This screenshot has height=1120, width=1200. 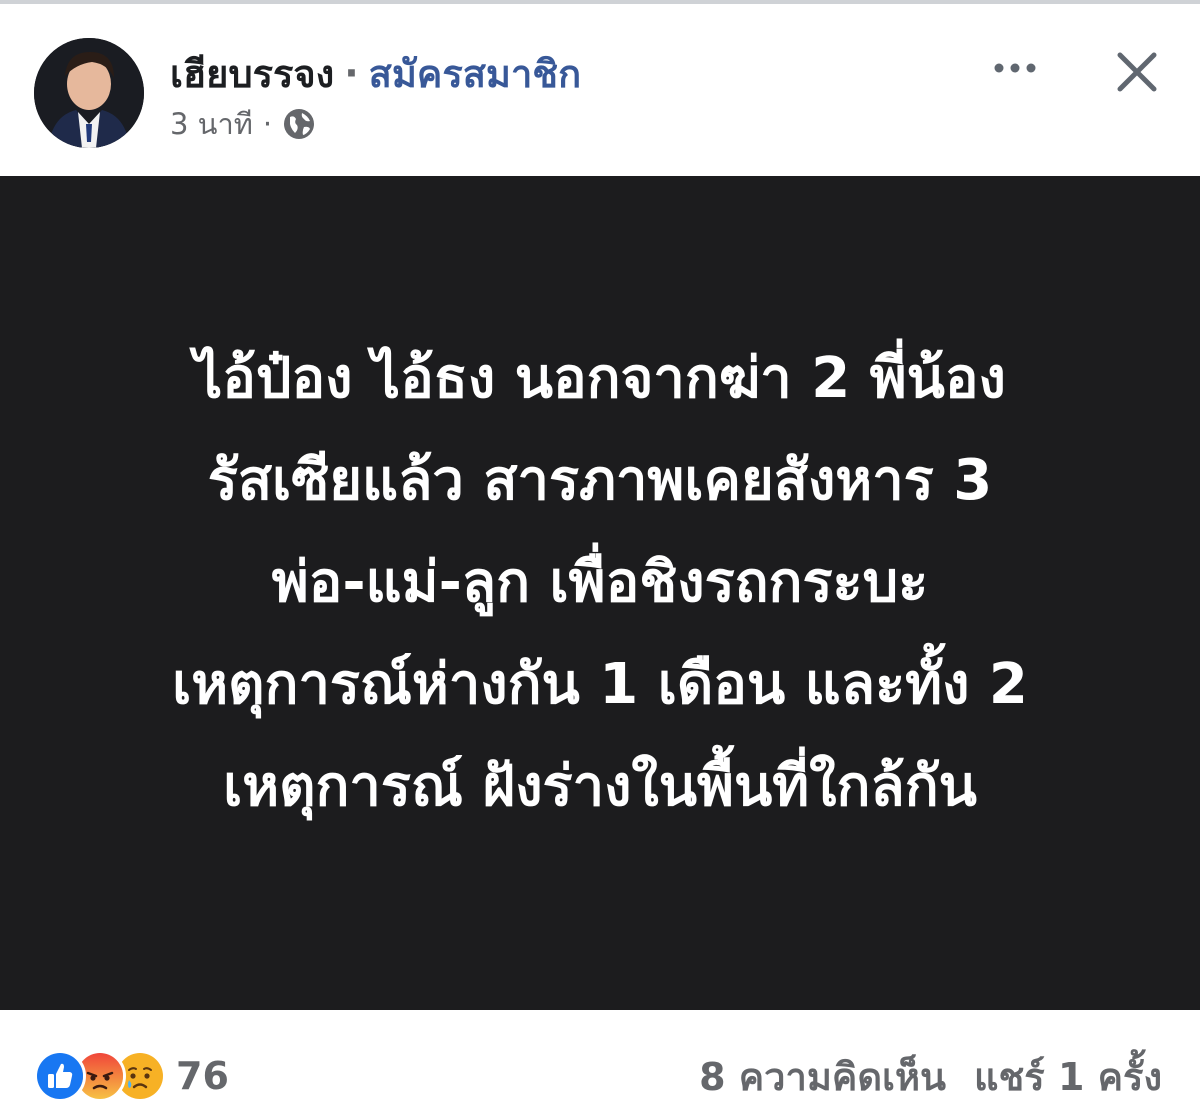 I want to click on post-meta: 3 นาที ·, so click(x=243, y=124).